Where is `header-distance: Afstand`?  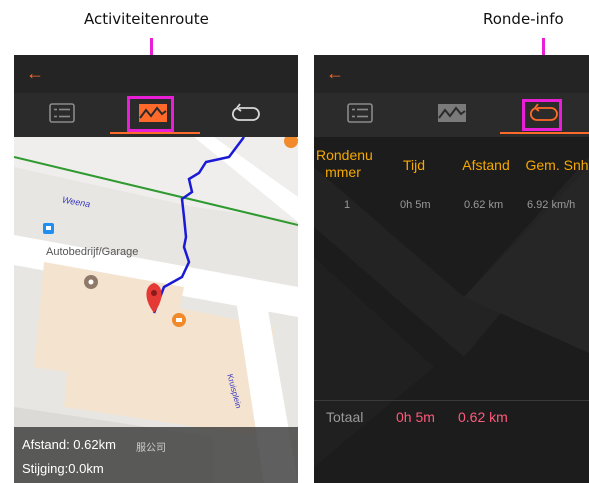
header-distance: Afstand is located at coordinates (486, 165).